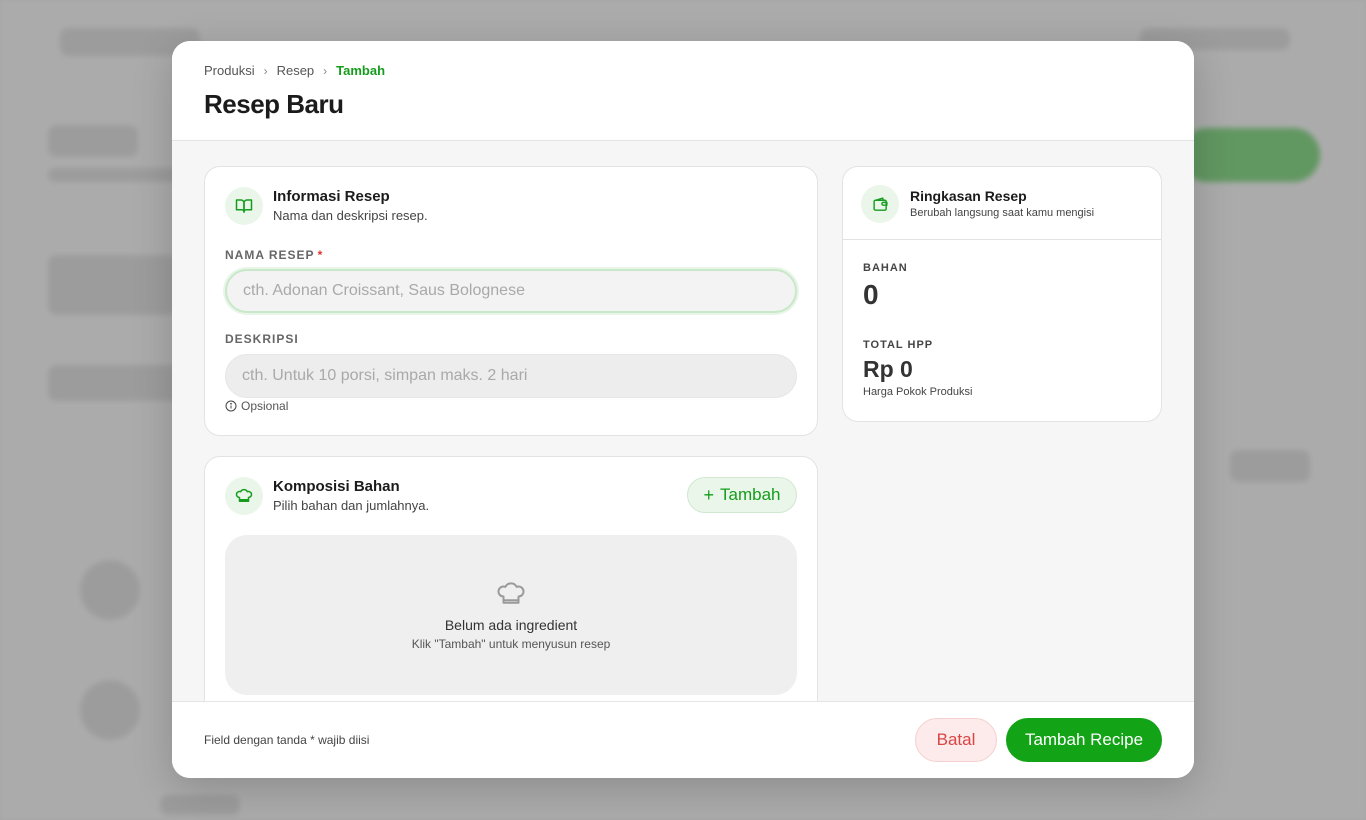 The width and height of the screenshot is (1366, 820). I want to click on total-hpp-value: Rp 0, so click(888, 369).